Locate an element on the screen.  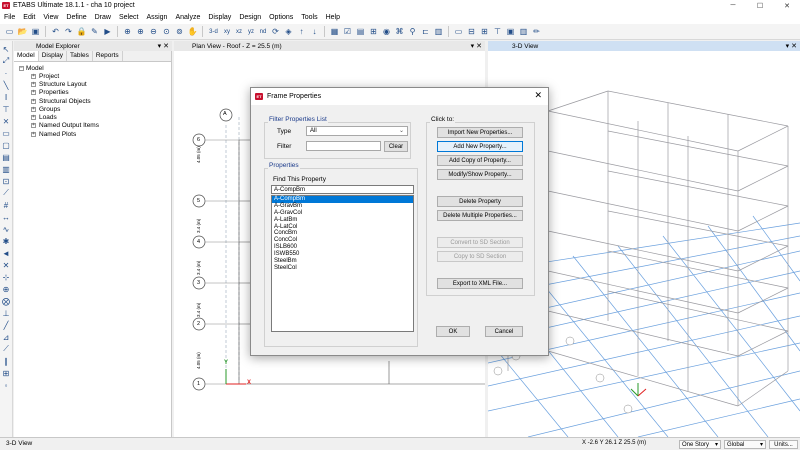
snap-parallel-icon: ∥ is located at coordinates (6, 361).